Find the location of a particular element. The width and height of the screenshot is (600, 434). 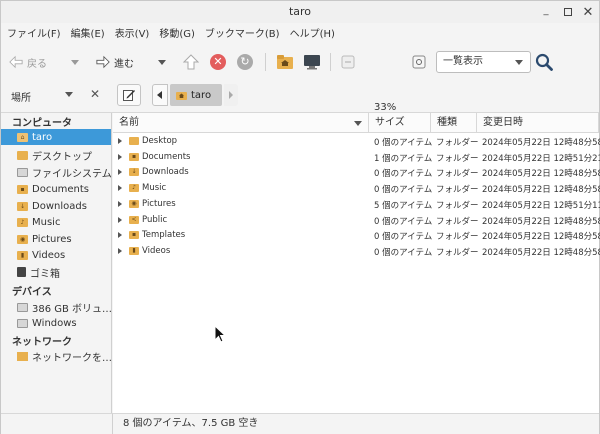

file-date: 2024年05月22日 12時51分21秒 is located at coordinates (541, 158).